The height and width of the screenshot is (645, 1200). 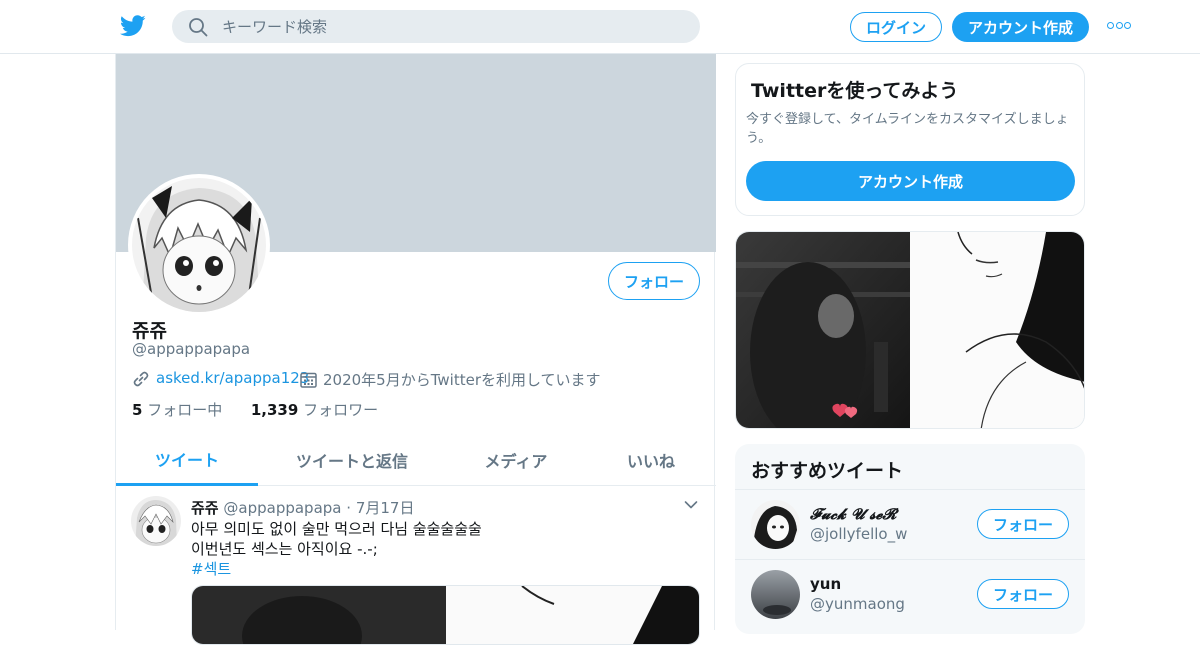 I want to click on profile-handle: @appappapapa, so click(x=191, y=349).